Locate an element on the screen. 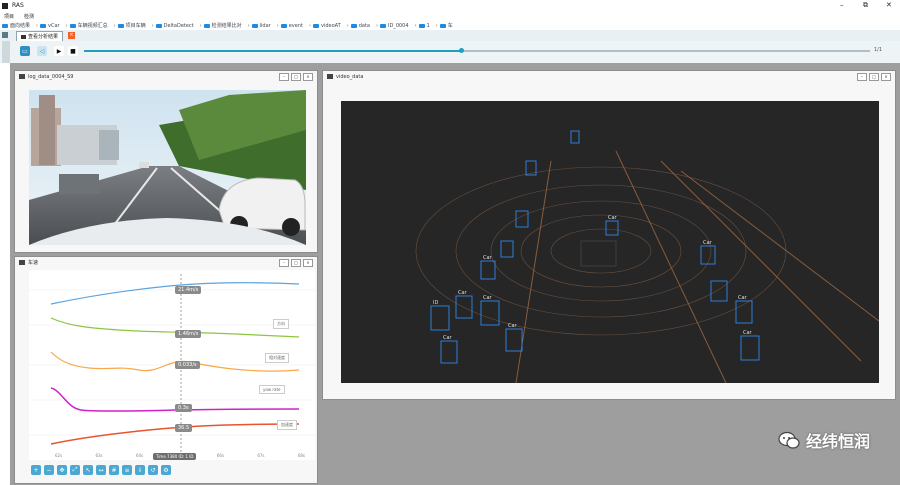  breadcrumb-item: 车辆视频汇总 is located at coordinates (88, 25).